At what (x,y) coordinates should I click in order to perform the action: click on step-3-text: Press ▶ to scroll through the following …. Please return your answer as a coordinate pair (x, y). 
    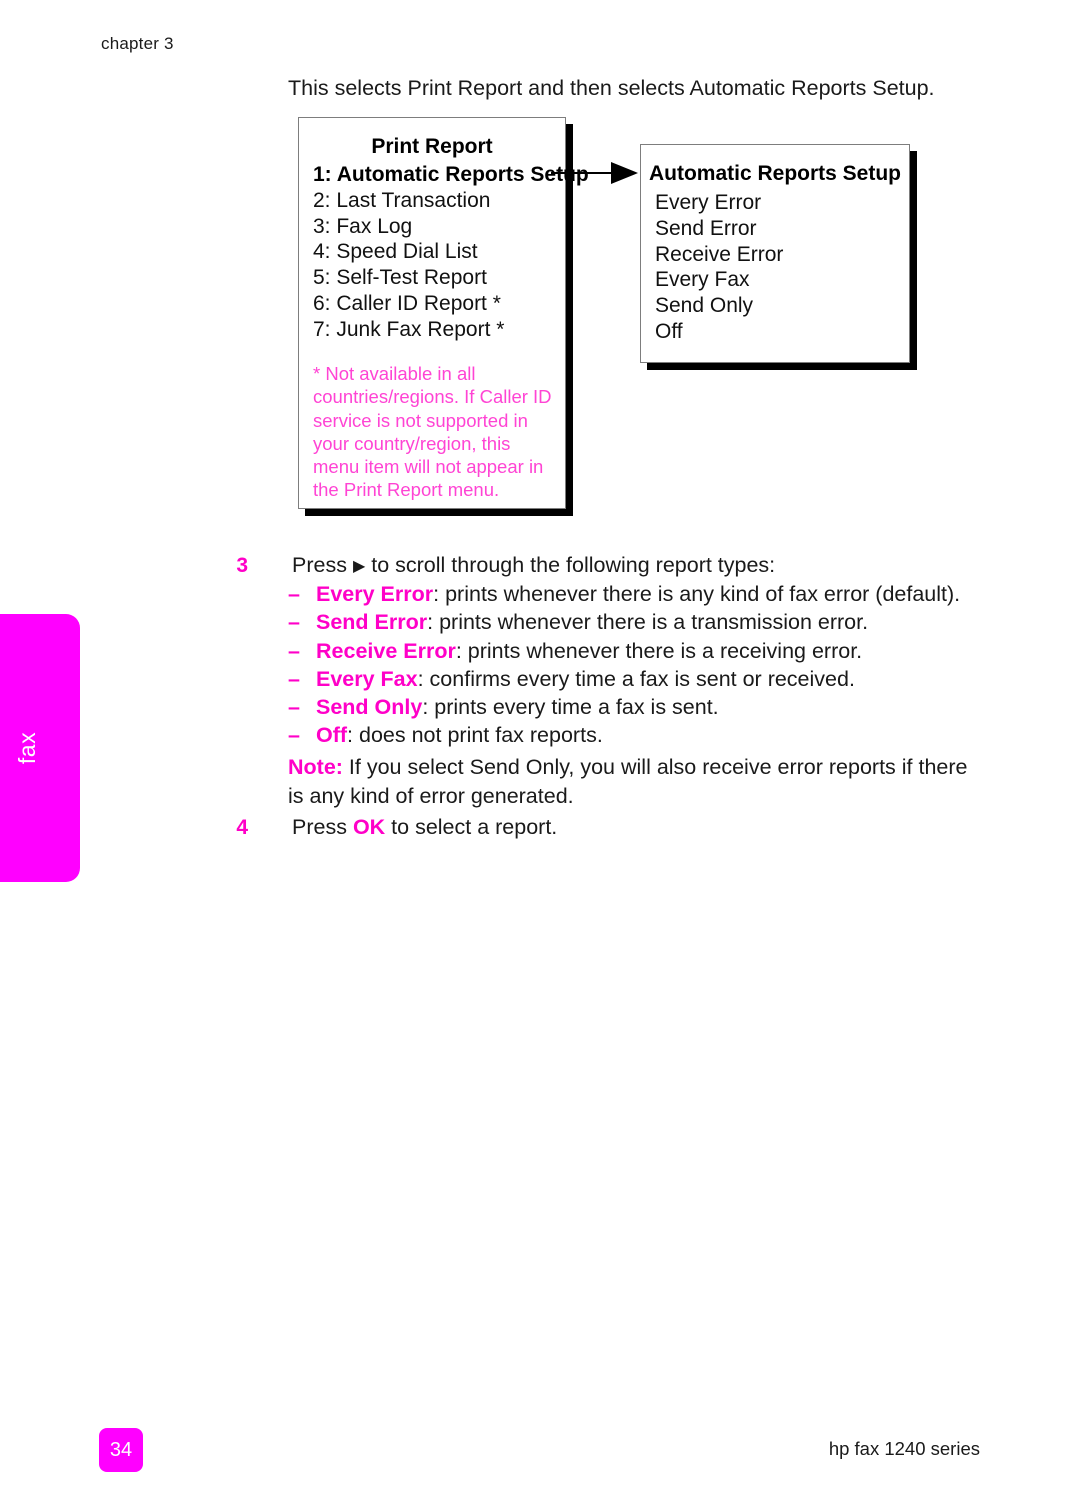
    Looking at the image, I should click on (511, 566).